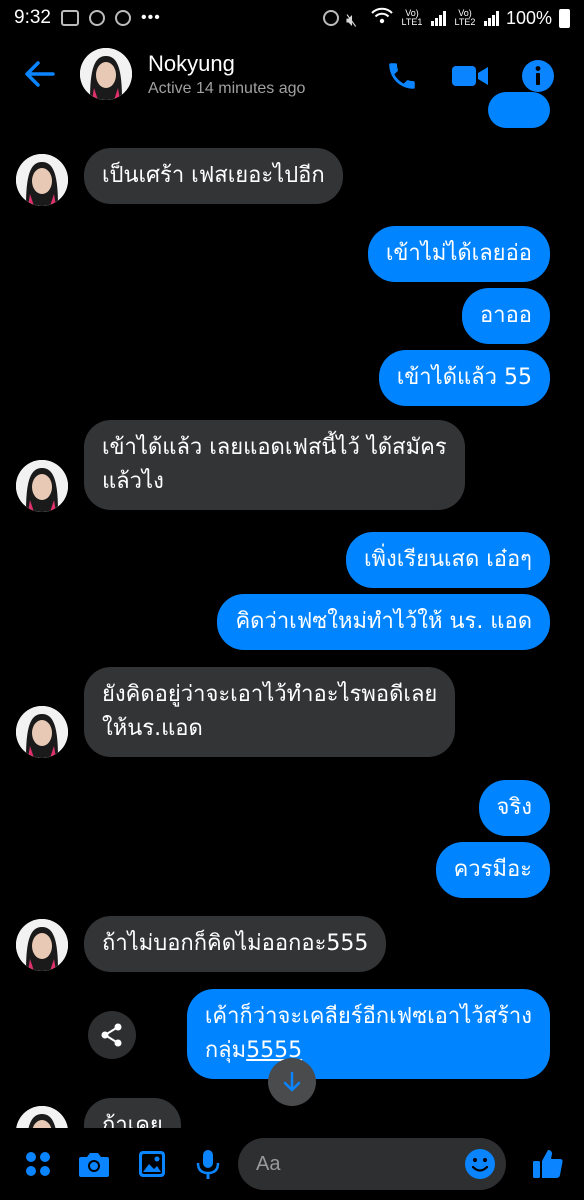 Image resolution: width=584 pixels, height=1200 pixels. I want to click on message-bubble-incoming: ถ้าไม่บอกก็คิดไม่ออกอะ555, so click(235, 944).